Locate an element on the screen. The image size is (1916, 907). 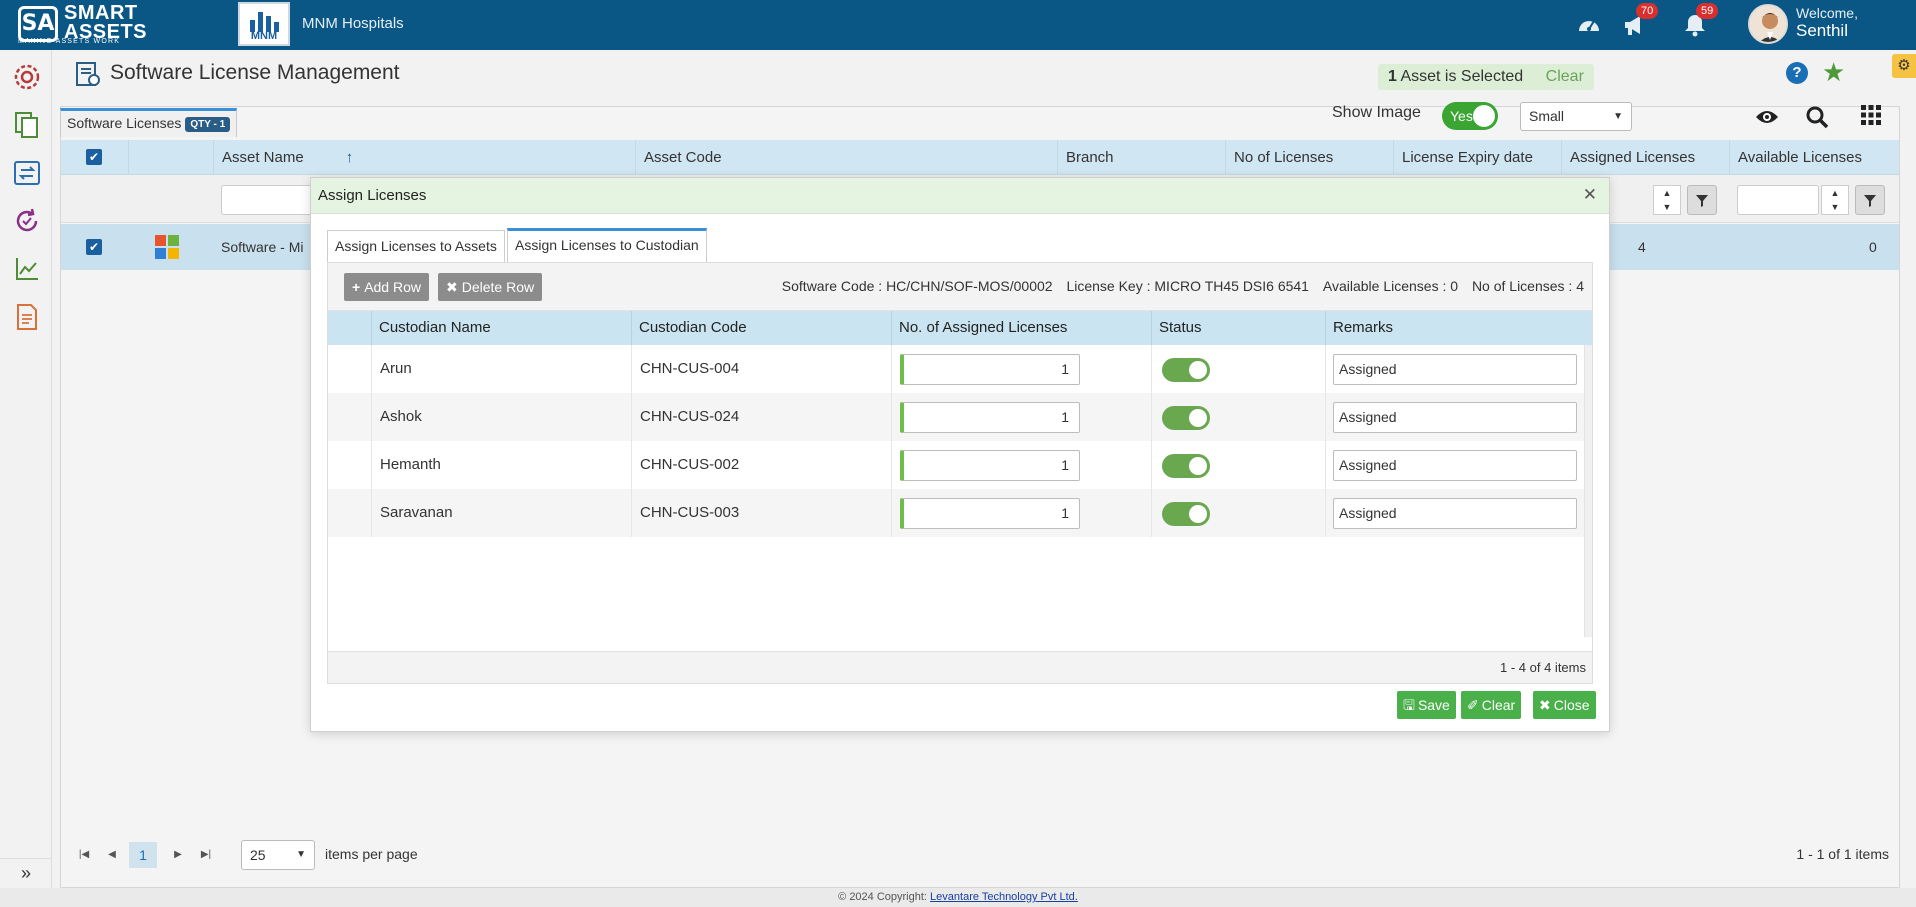
column-branch: Branch is located at coordinates (1141, 157).